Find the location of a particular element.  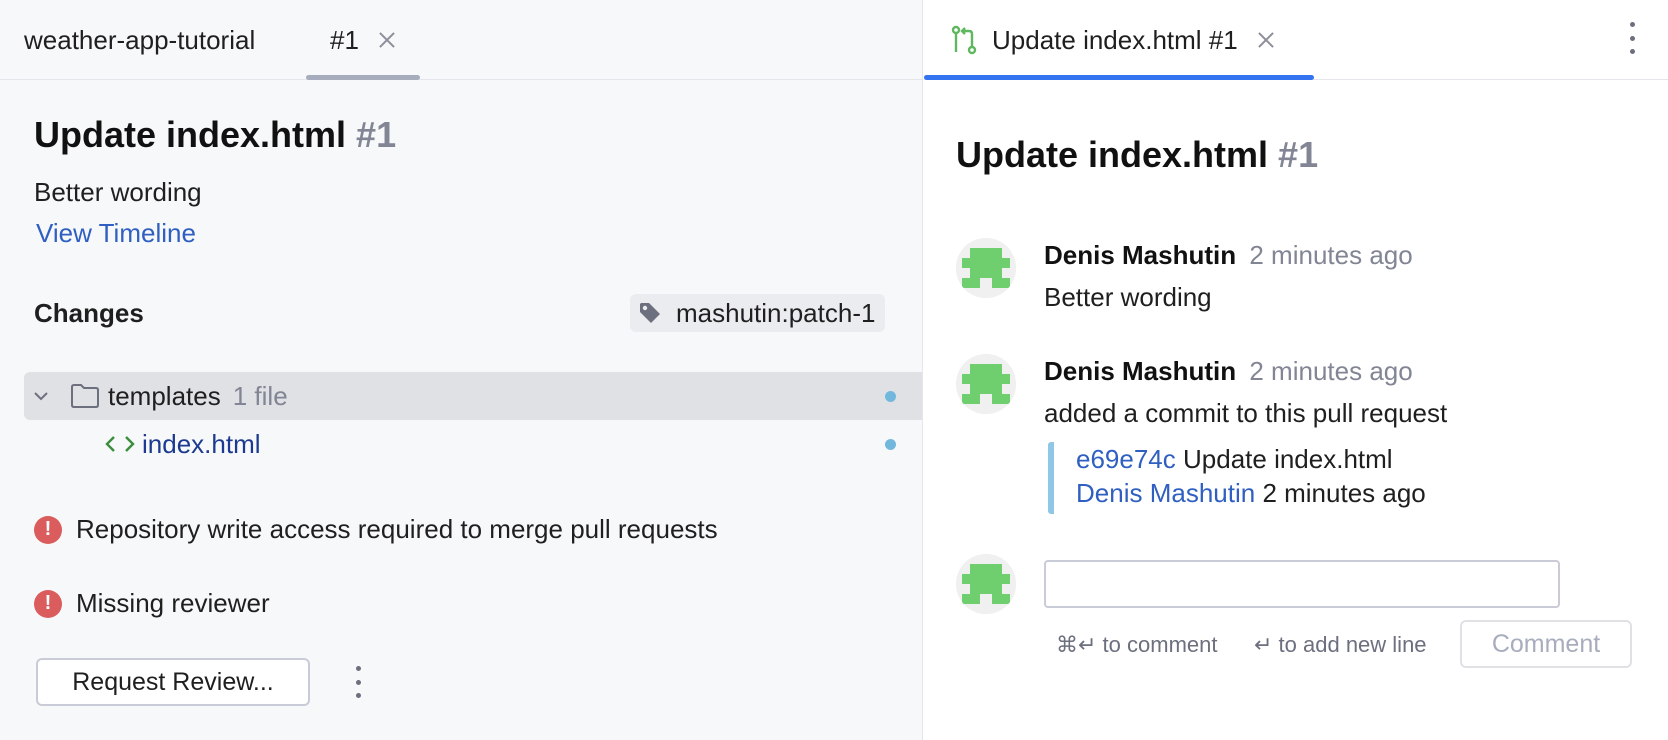

commit-message: Update index.html is located at coordinates (1288, 459).